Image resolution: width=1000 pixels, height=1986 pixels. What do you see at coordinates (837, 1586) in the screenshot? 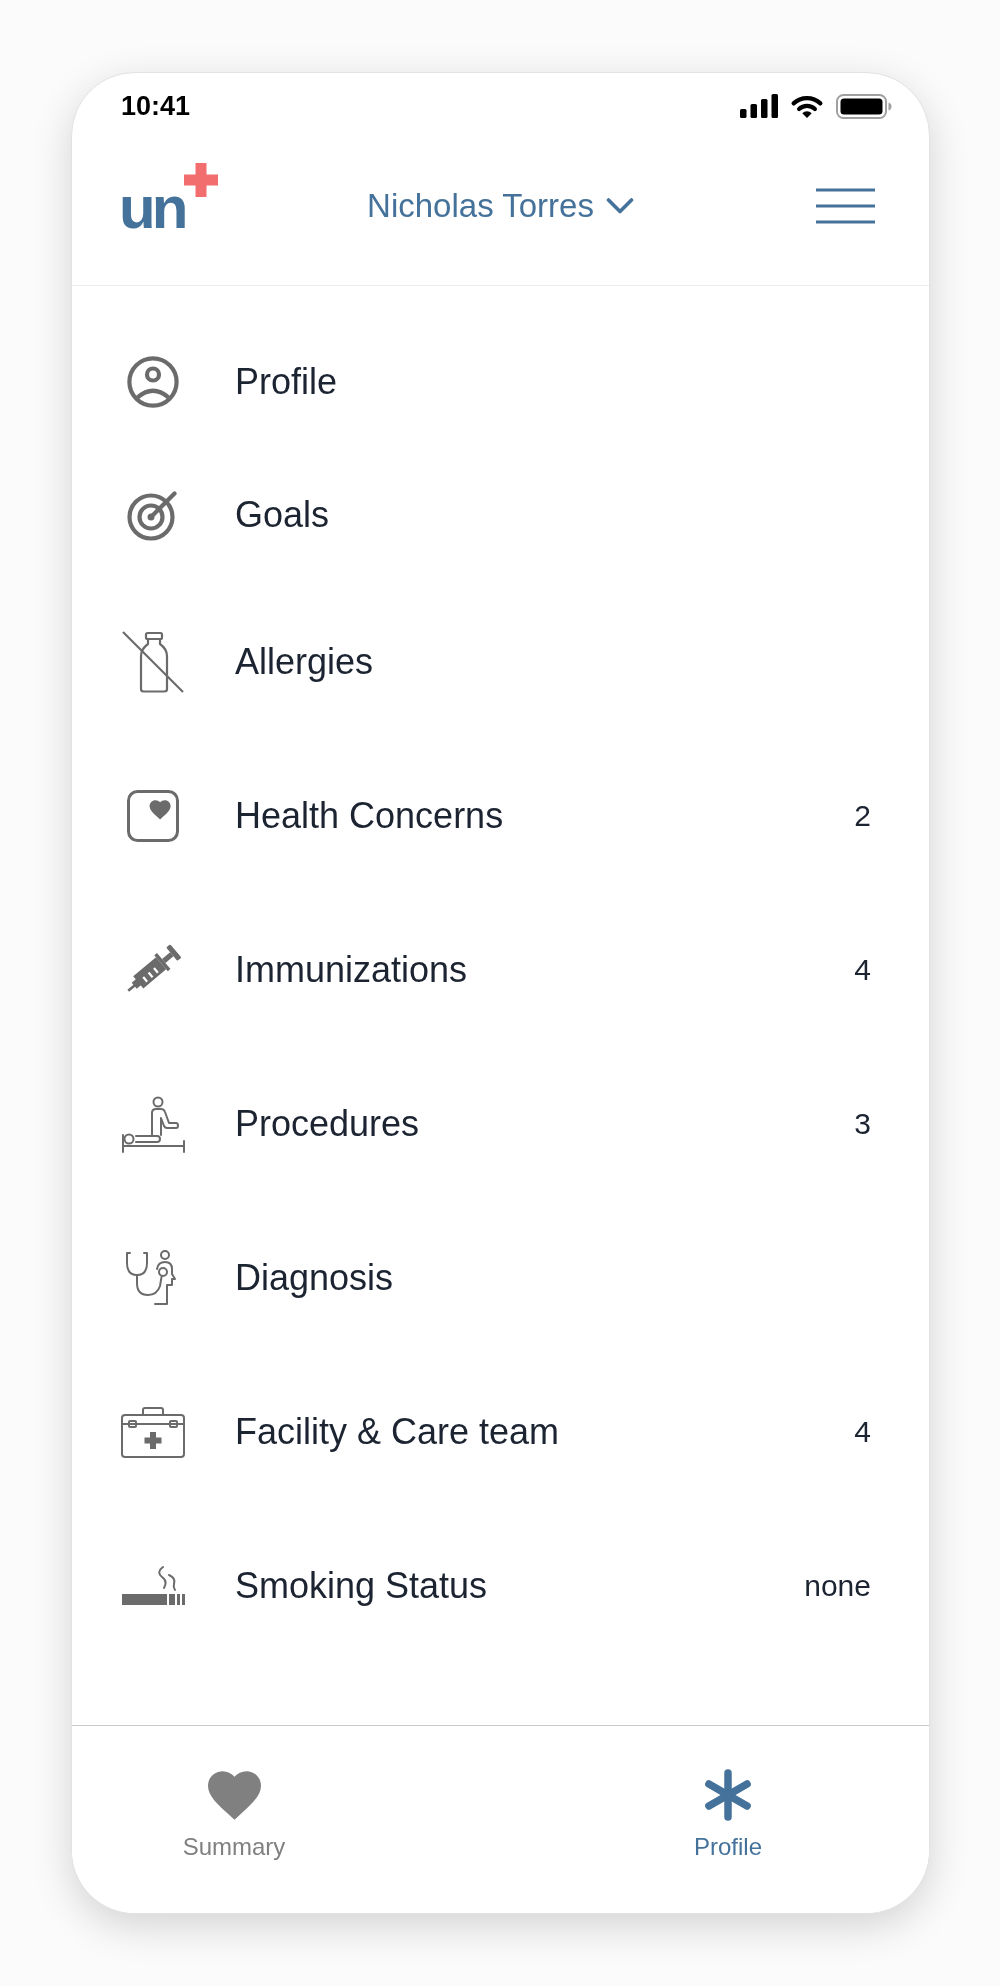
I see `item-count: none` at bounding box center [837, 1586].